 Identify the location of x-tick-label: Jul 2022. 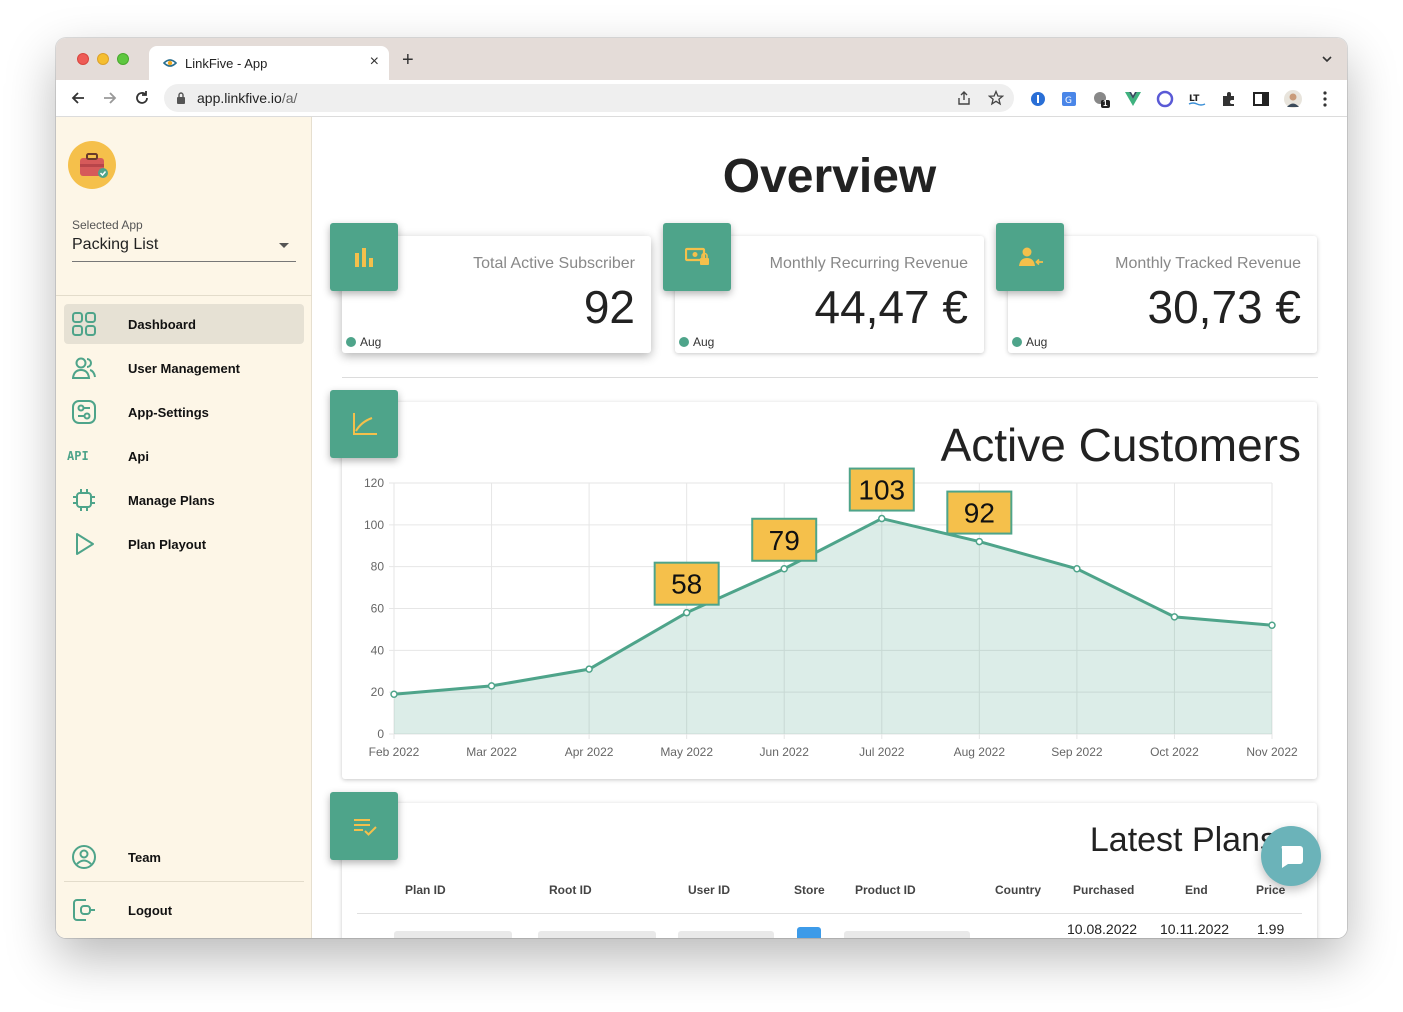
(882, 752).